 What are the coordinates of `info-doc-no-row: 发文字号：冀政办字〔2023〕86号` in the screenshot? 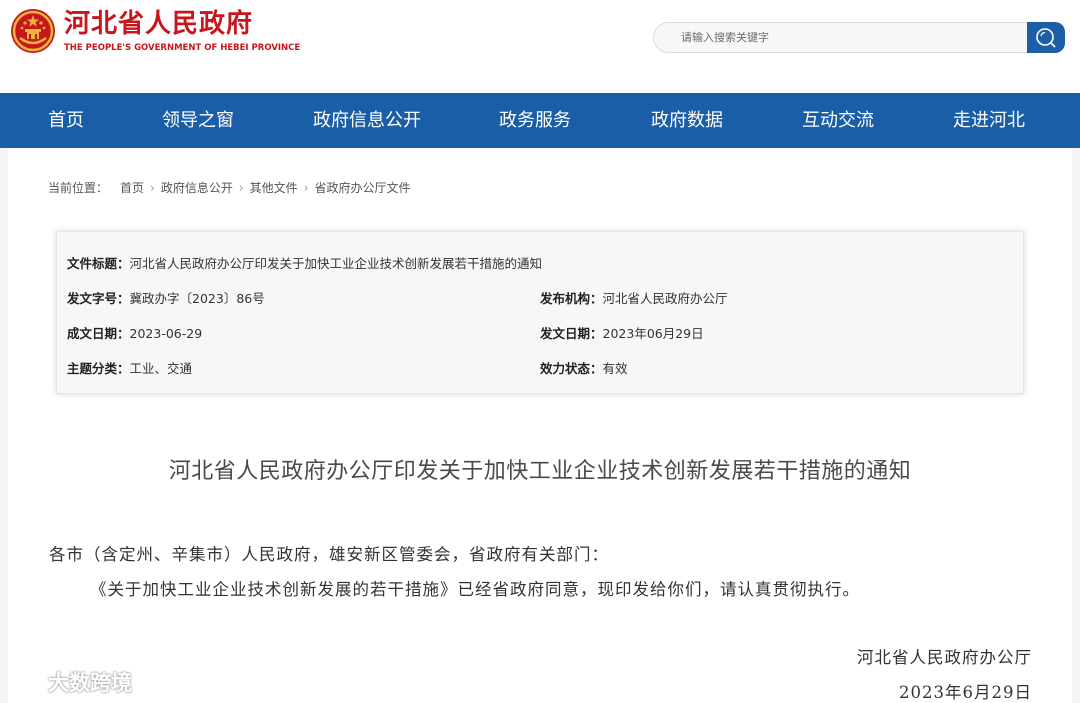 It's located at (166, 297).